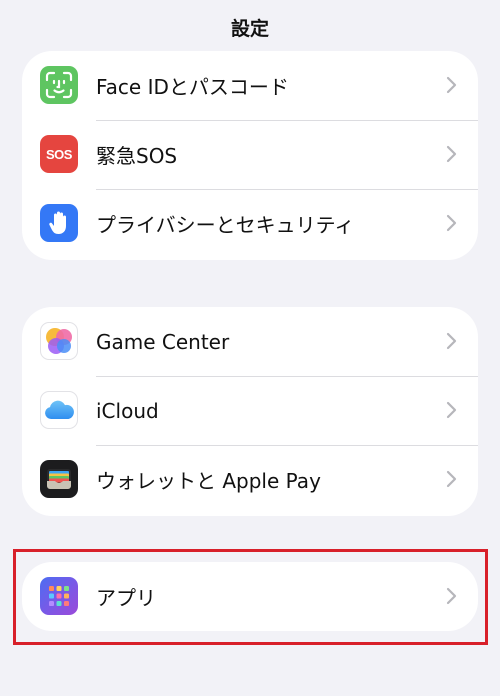 Image resolution: width=500 pixels, height=696 pixels. I want to click on sos-icon: SOS, so click(59, 154).